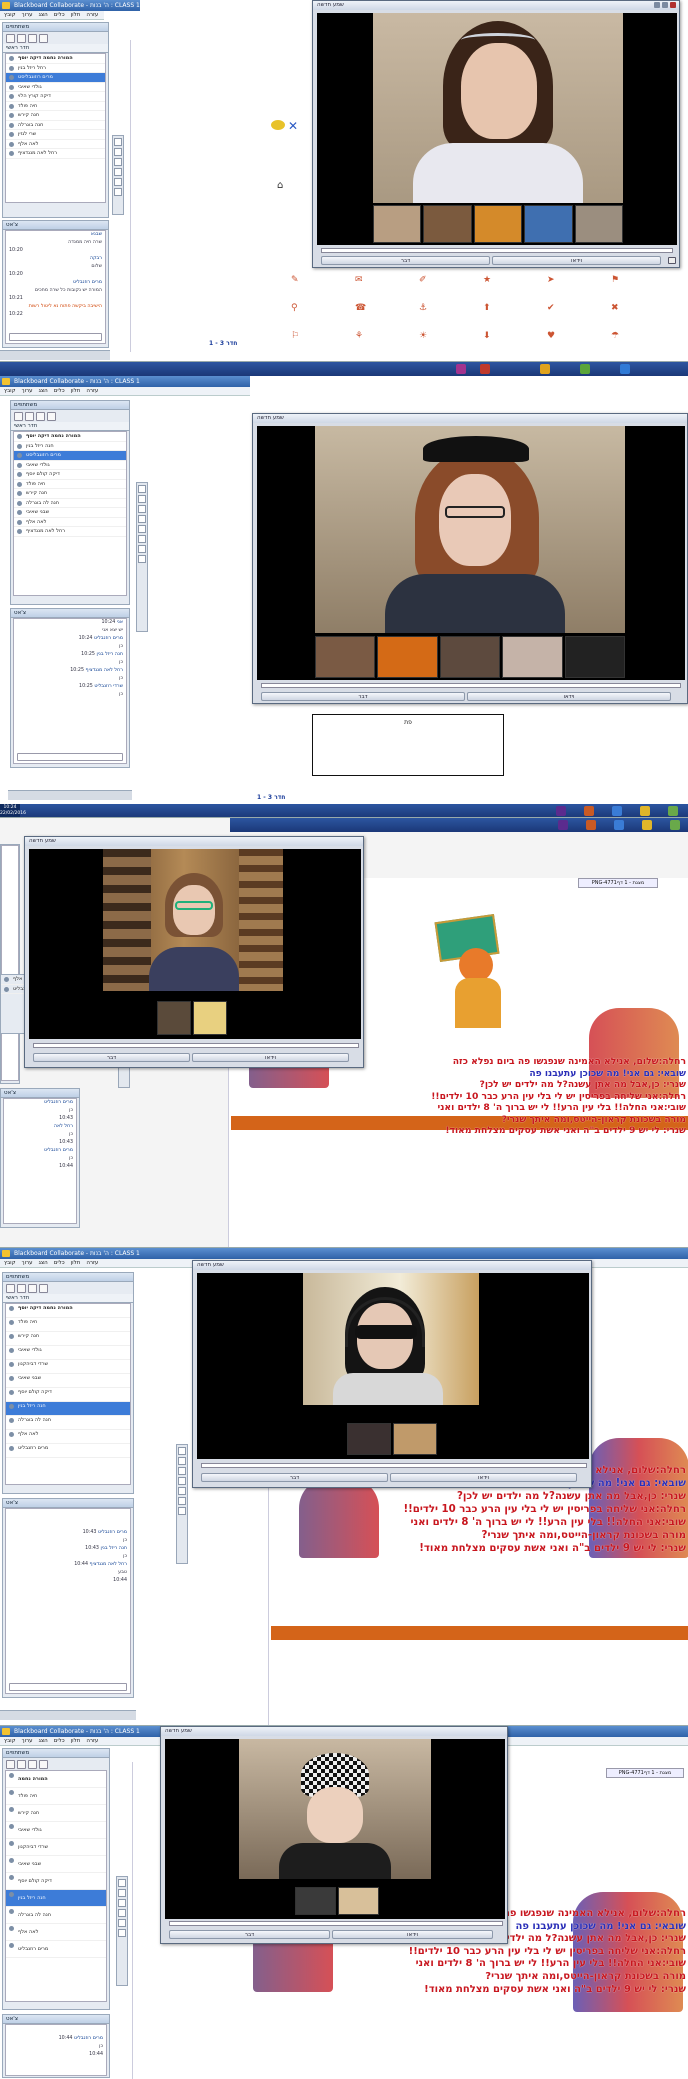  What do you see at coordinates (449, 343) in the screenshot?
I see `sticker-icon: ☀` at bounding box center [449, 343].